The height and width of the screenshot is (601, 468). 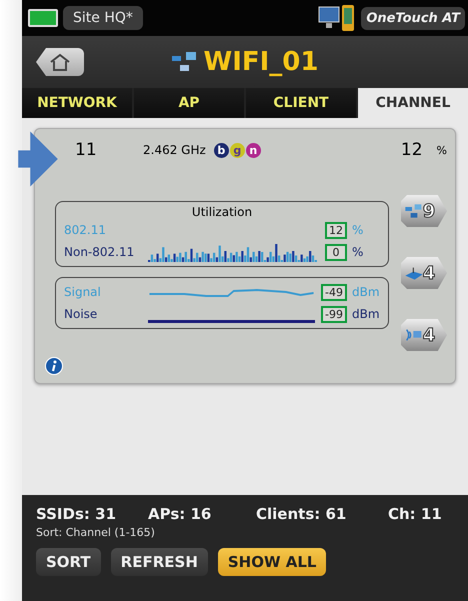 What do you see at coordinates (222, 212) in the screenshot?
I see `panel-title: Utilization` at bounding box center [222, 212].